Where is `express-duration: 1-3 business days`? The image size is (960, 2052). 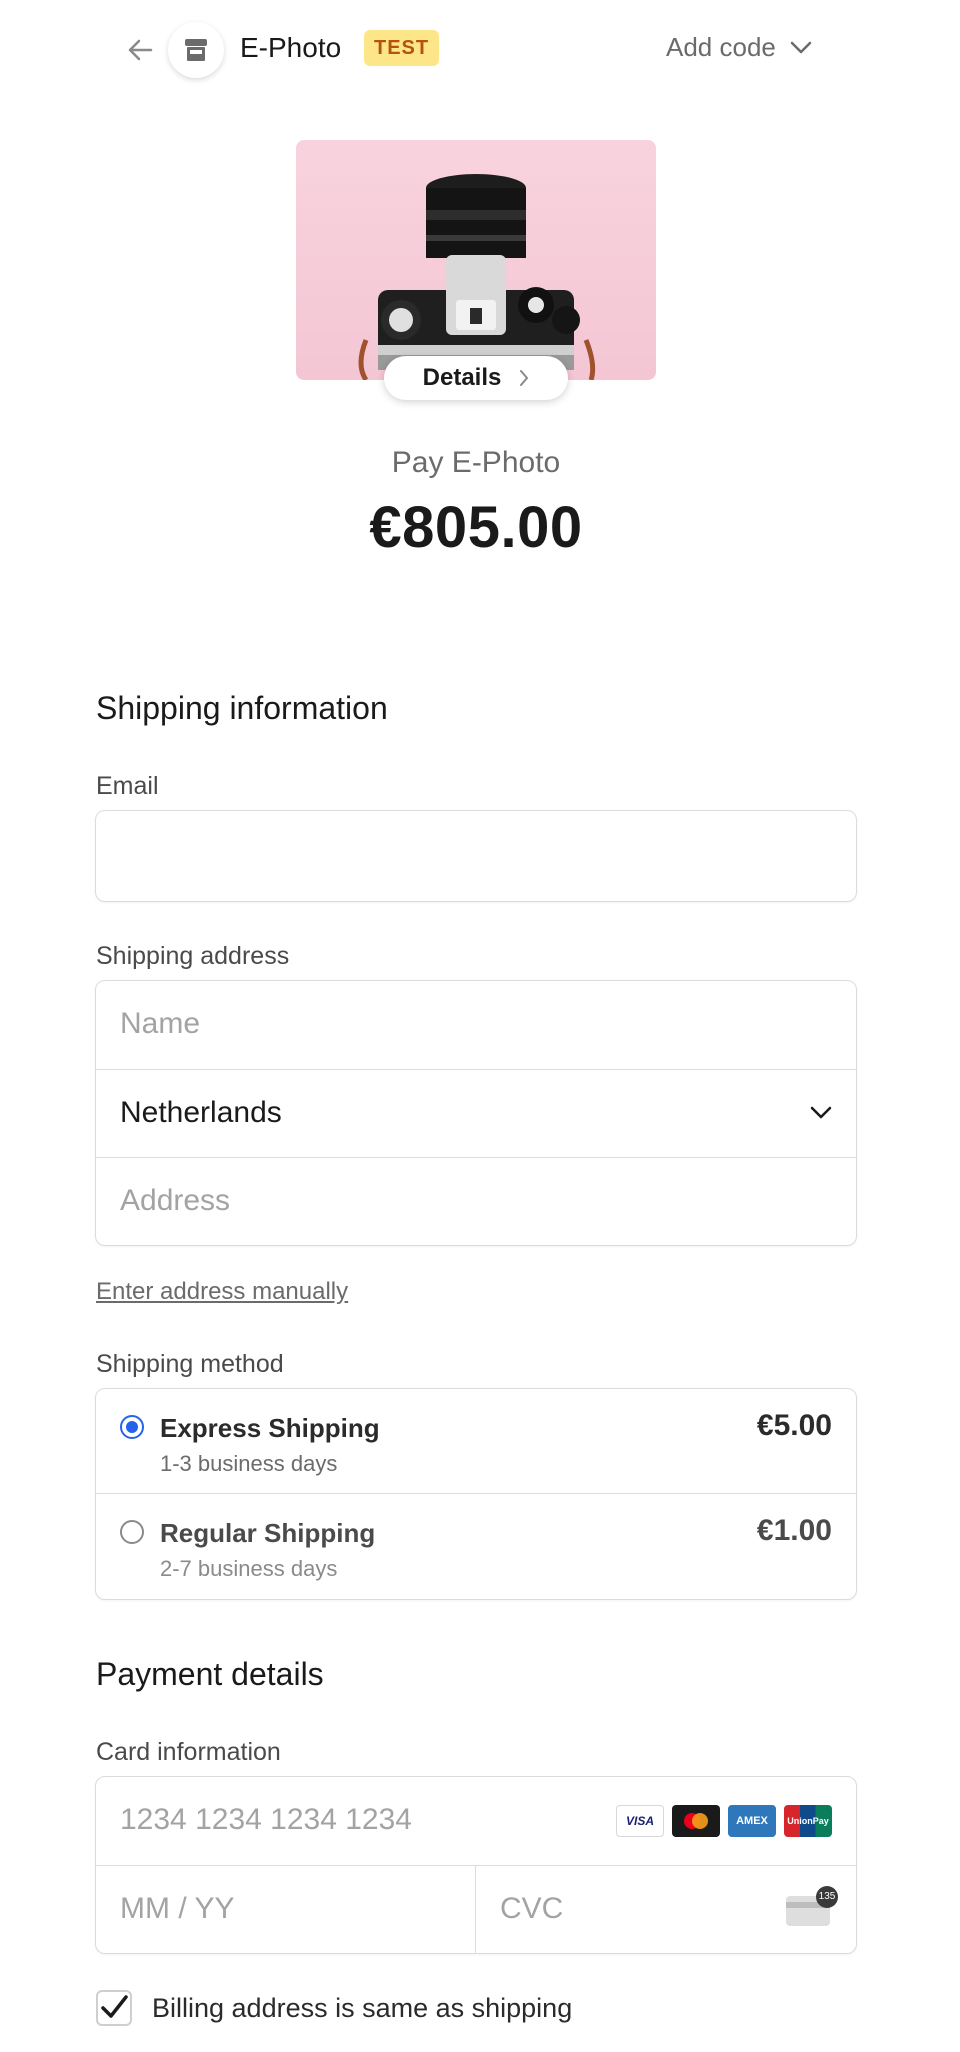
express-duration: 1-3 business days is located at coordinates (249, 1463).